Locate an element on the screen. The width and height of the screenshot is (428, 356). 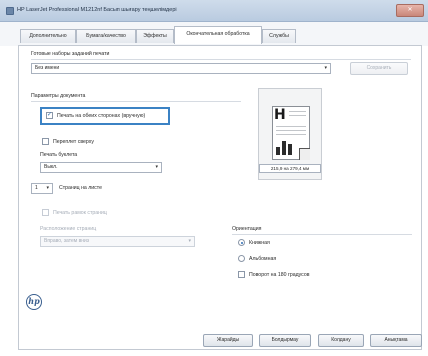
pages-per-sheet-value: 1 is located at coordinates (36, 188).